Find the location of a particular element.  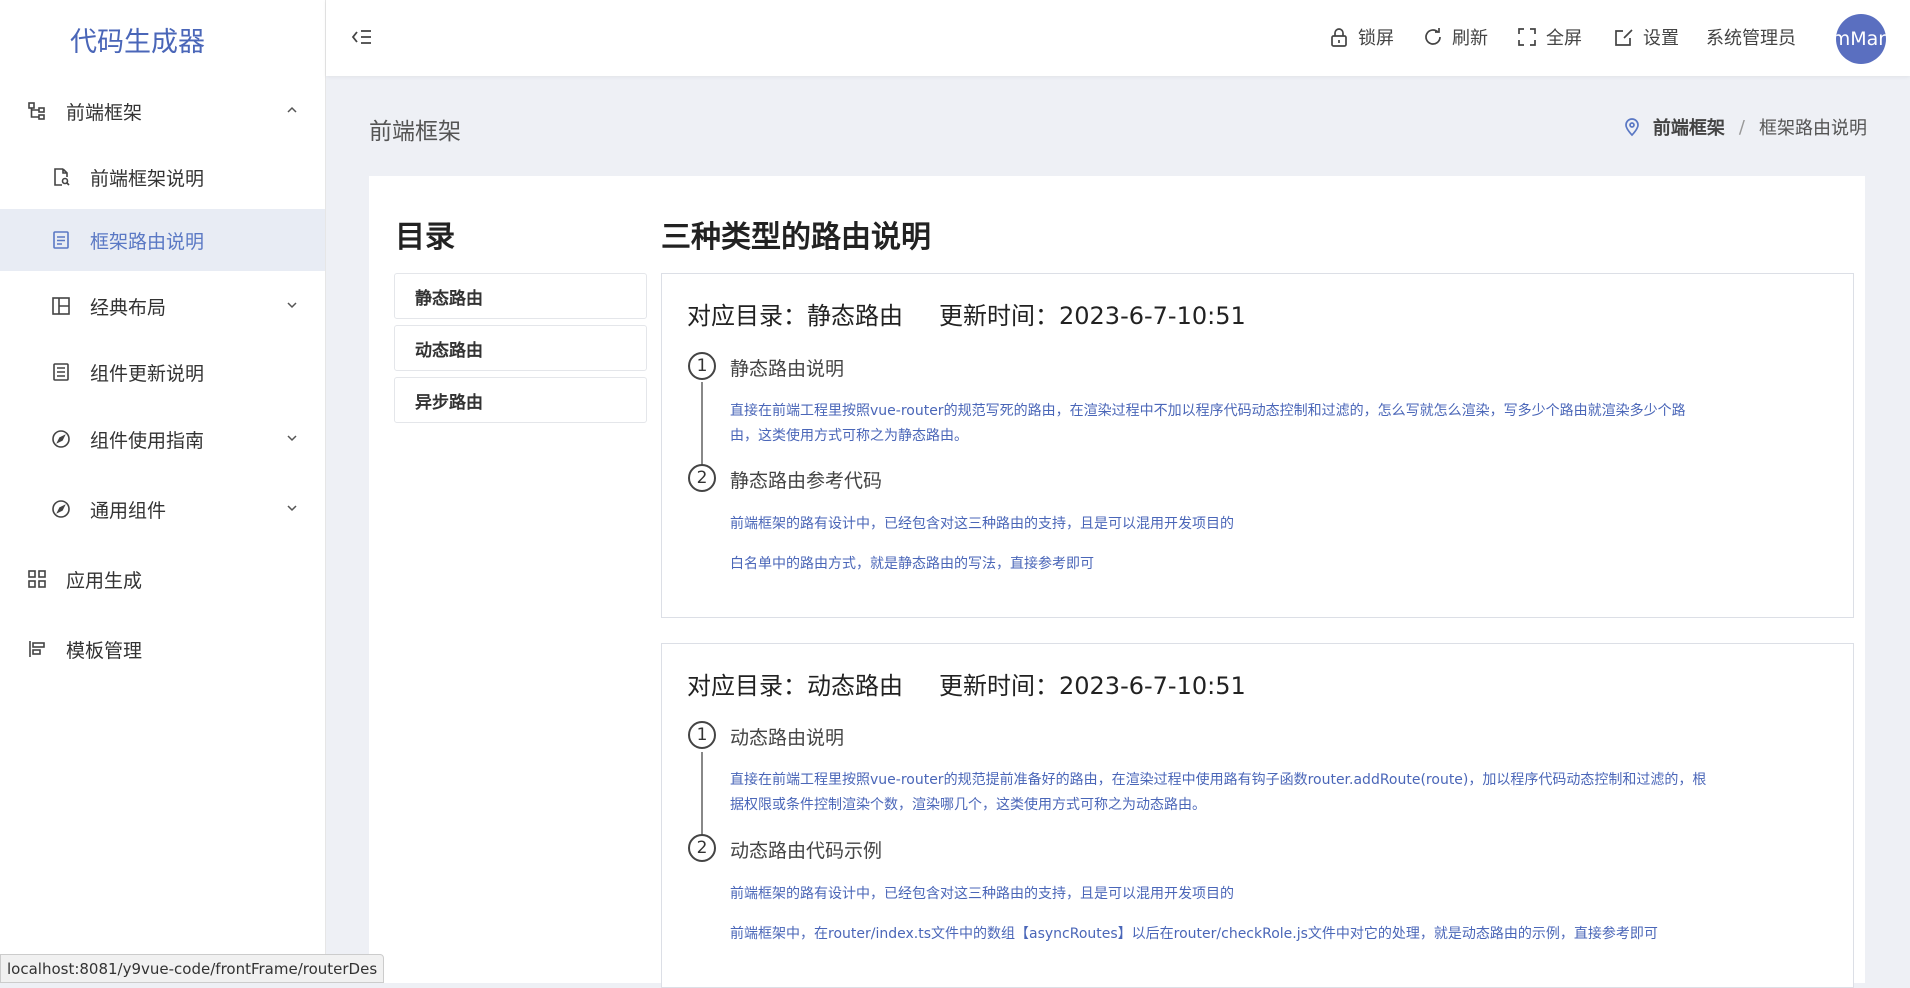

sidebar-item-label: 组件更新说明 is located at coordinates (147, 373).